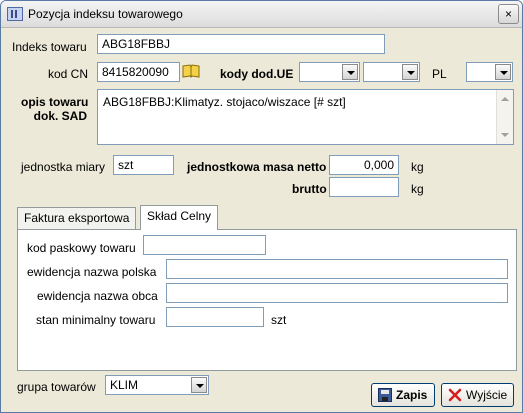 This screenshot has width=523, height=413. What do you see at coordinates (439, 74) in the screenshot?
I see `pl-label: PL` at bounding box center [439, 74].